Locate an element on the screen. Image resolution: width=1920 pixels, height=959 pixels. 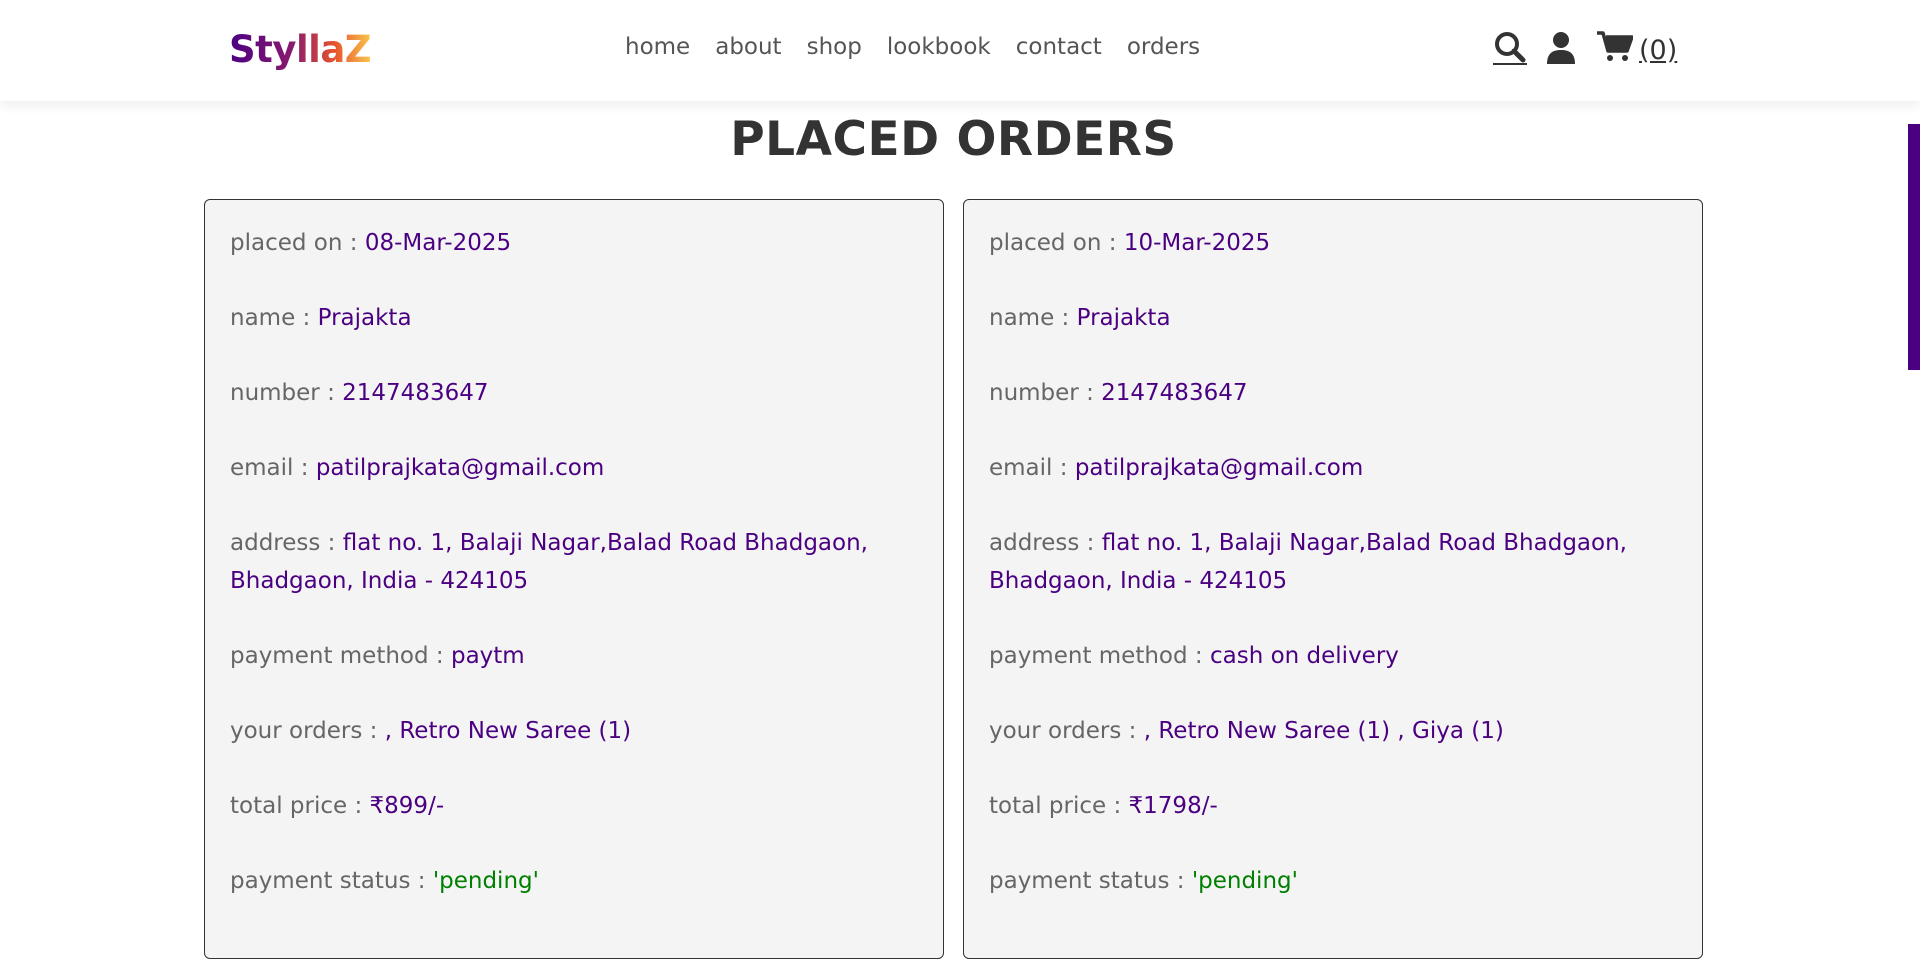
cart-icon is located at coordinates (1615, 48).